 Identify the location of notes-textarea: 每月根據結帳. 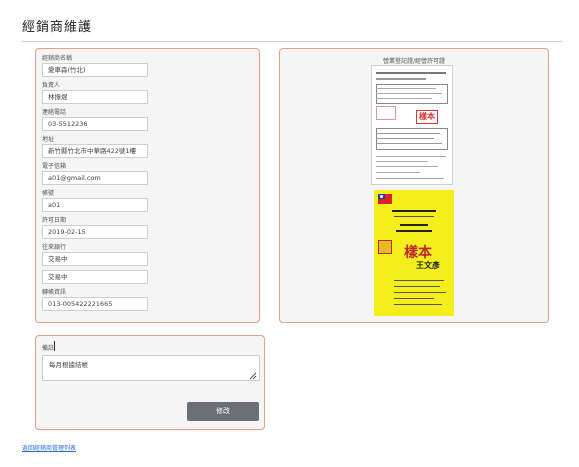
(151, 368).